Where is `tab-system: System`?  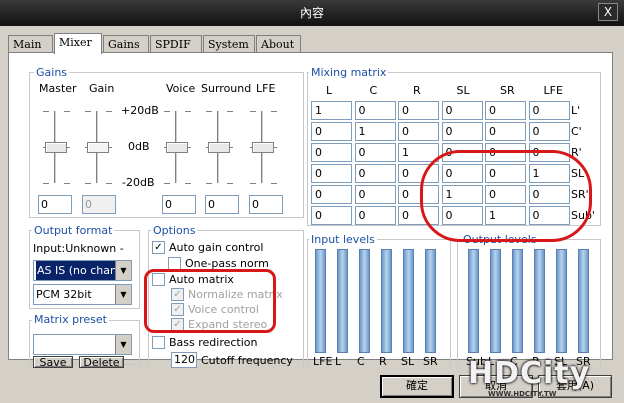
tab-system: System is located at coordinates (229, 44).